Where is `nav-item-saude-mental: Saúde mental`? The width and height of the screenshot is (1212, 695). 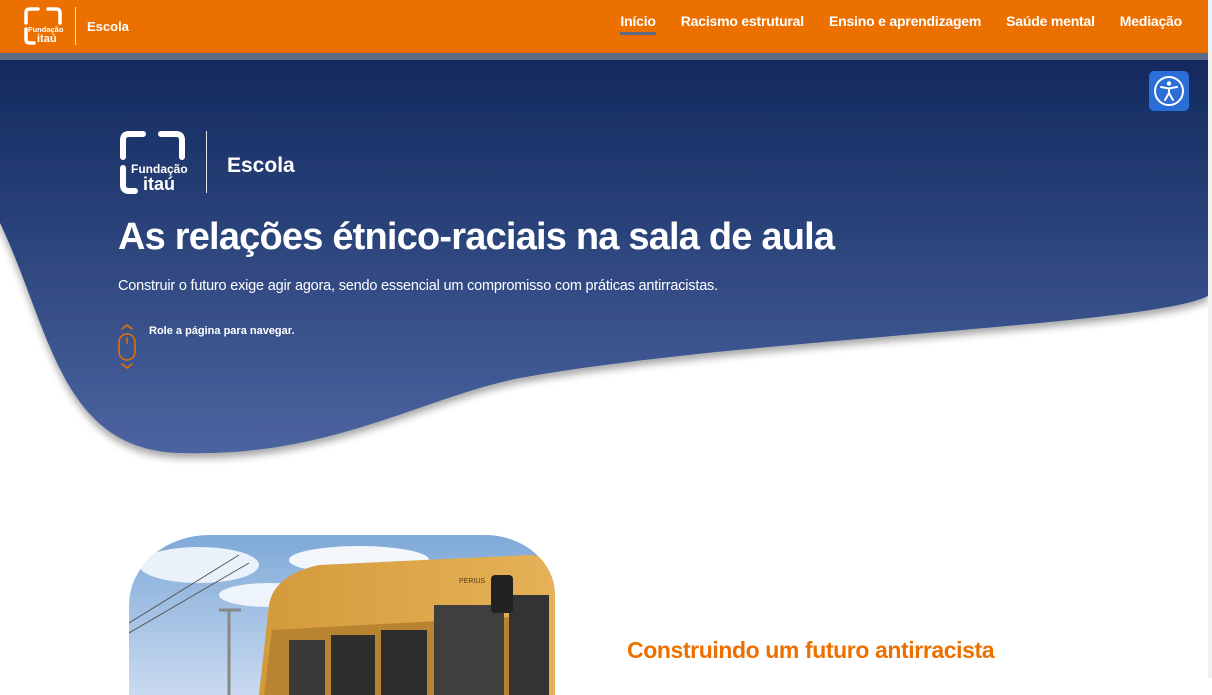 nav-item-saude-mental: Saúde mental is located at coordinates (1050, 26).